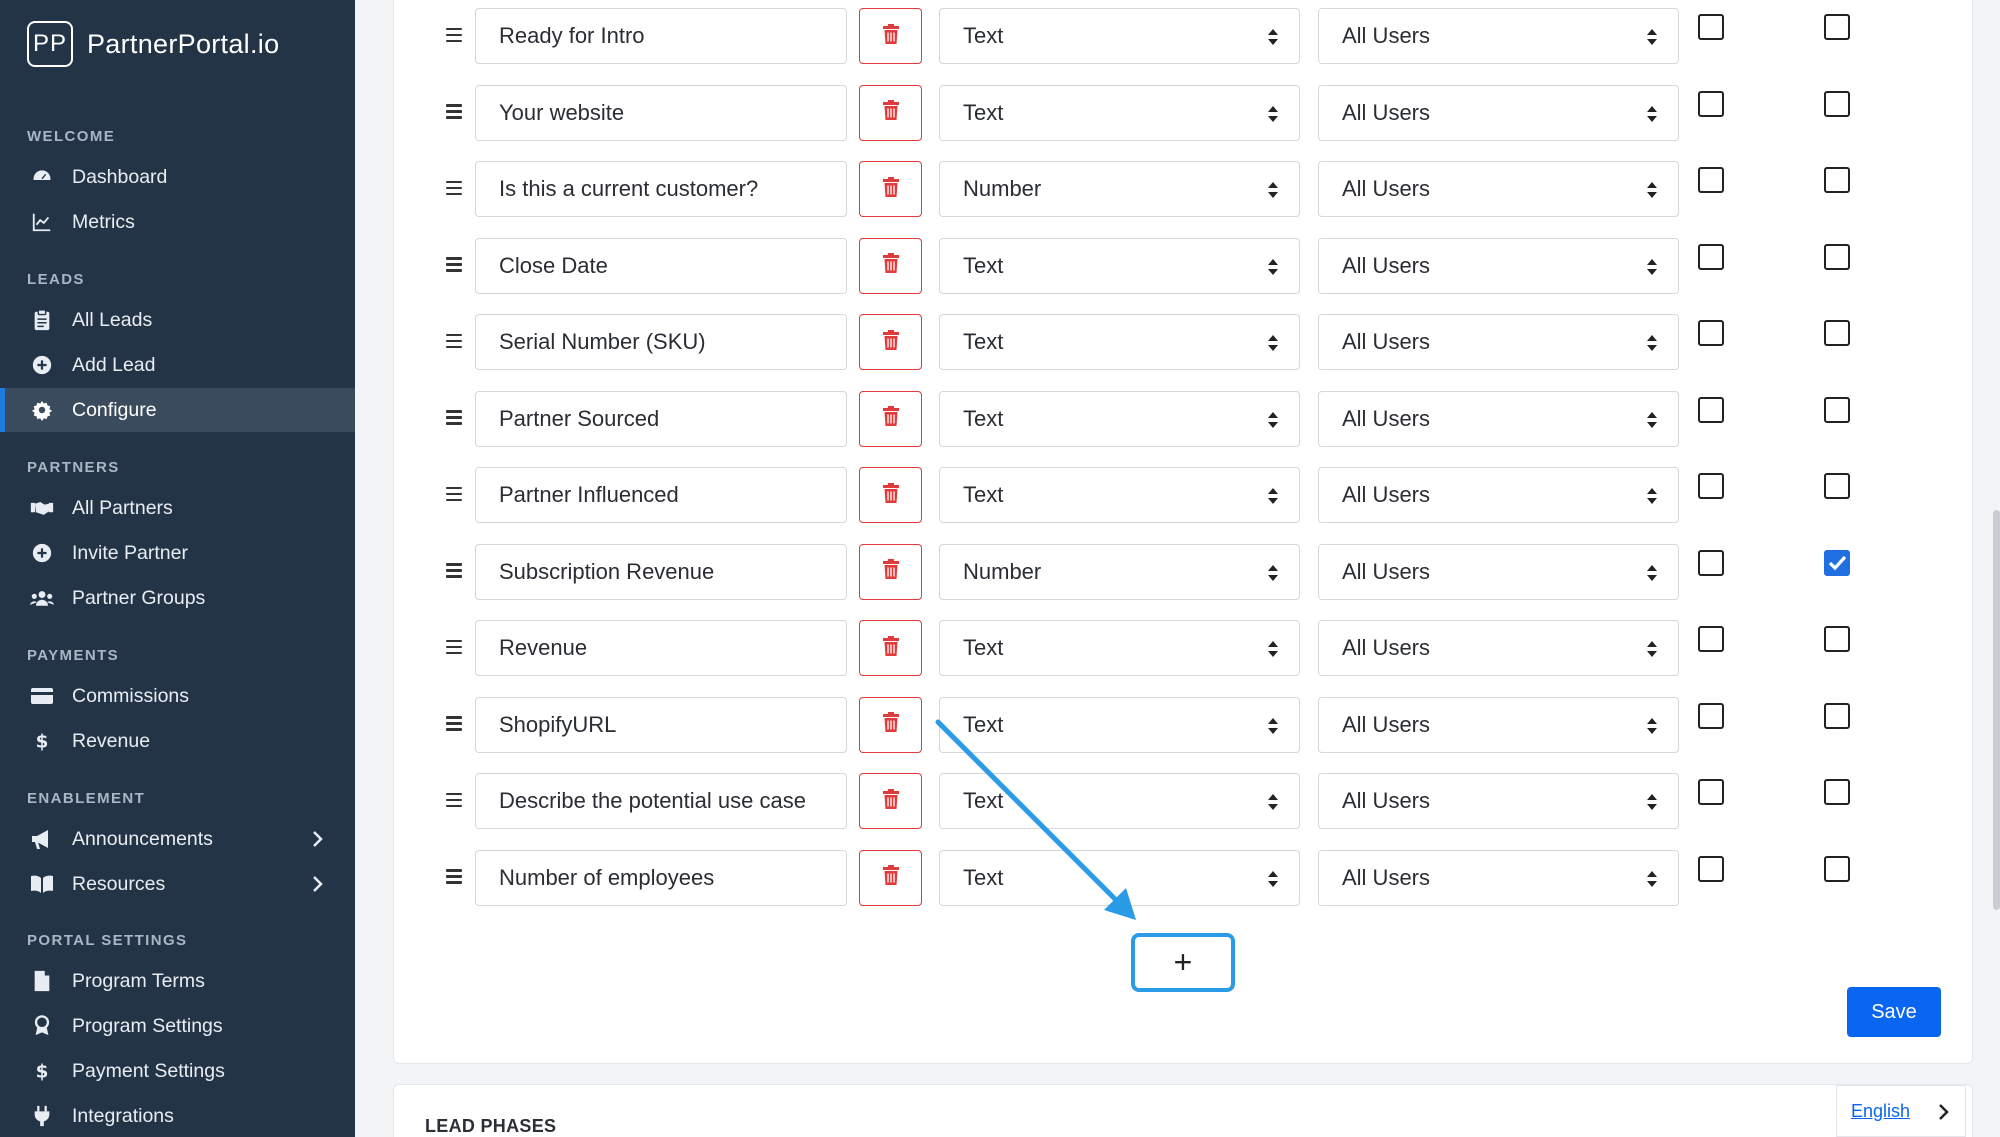  Describe the element at coordinates (607, 877) in the screenshot. I see `field-name-value: Number of employees` at that location.